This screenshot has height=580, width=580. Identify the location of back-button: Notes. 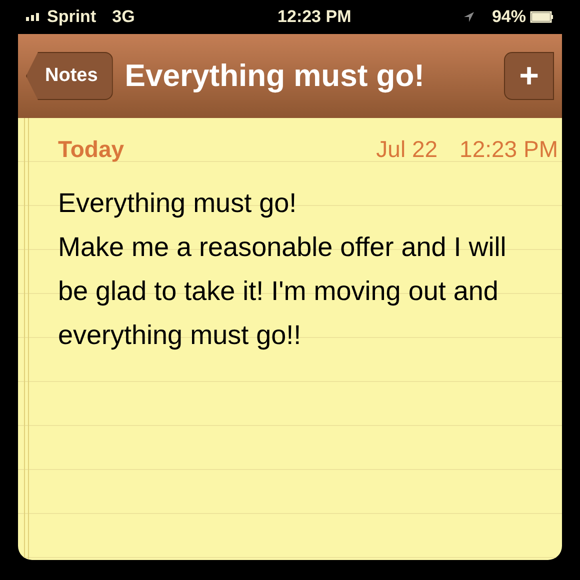
(69, 76).